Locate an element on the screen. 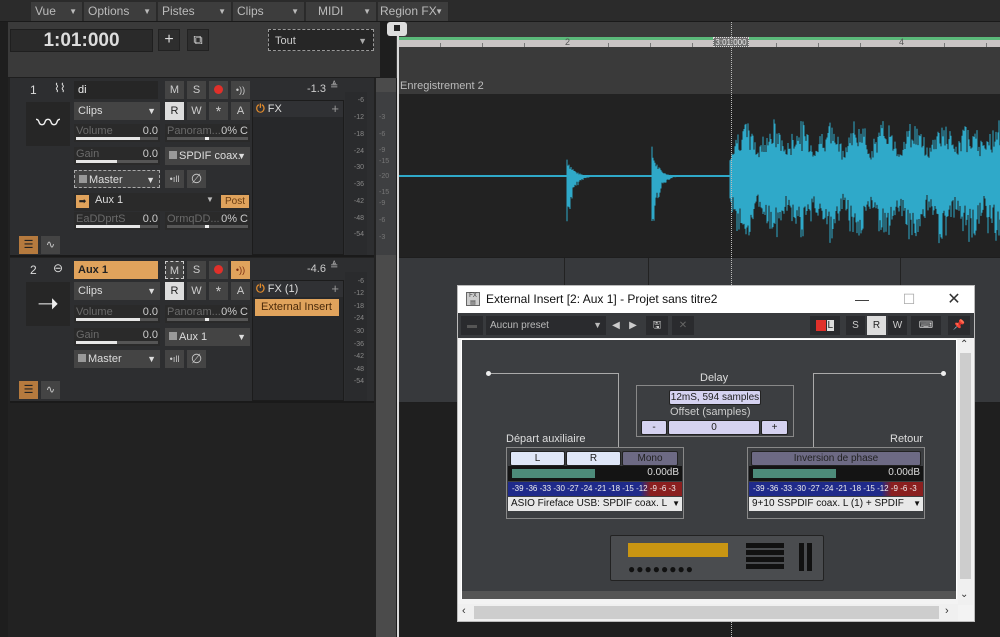 The height and width of the screenshot is (637, 1000). send-device-dropdown: ASIO Fireface USB: SPDIF coax. L ▼ is located at coordinates (595, 504).